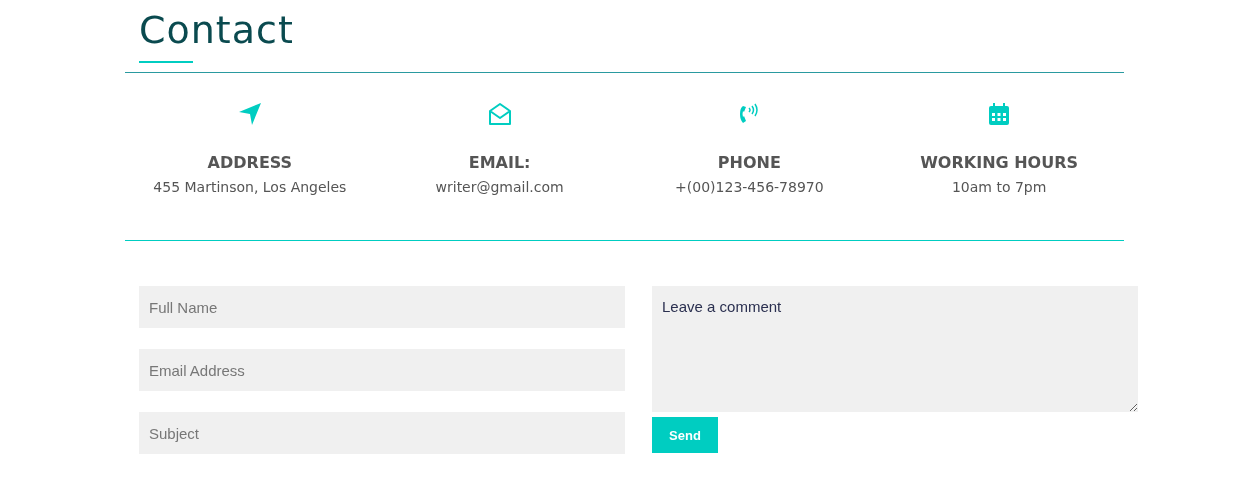  What do you see at coordinates (999, 163) in the screenshot?
I see `info-heading: WORKING HOURS` at bounding box center [999, 163].